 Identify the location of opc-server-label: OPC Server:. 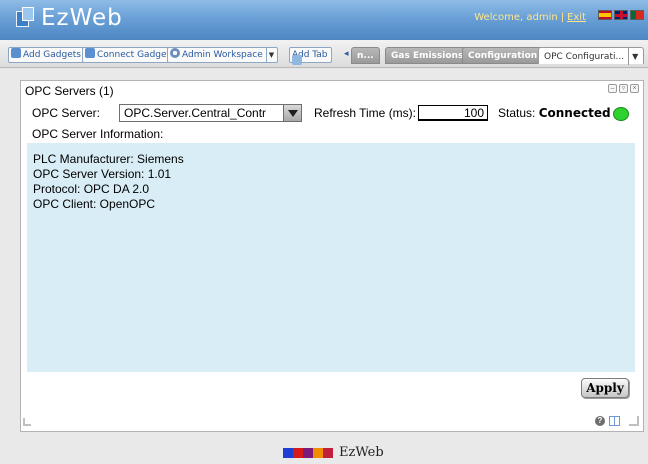
(66, 113).